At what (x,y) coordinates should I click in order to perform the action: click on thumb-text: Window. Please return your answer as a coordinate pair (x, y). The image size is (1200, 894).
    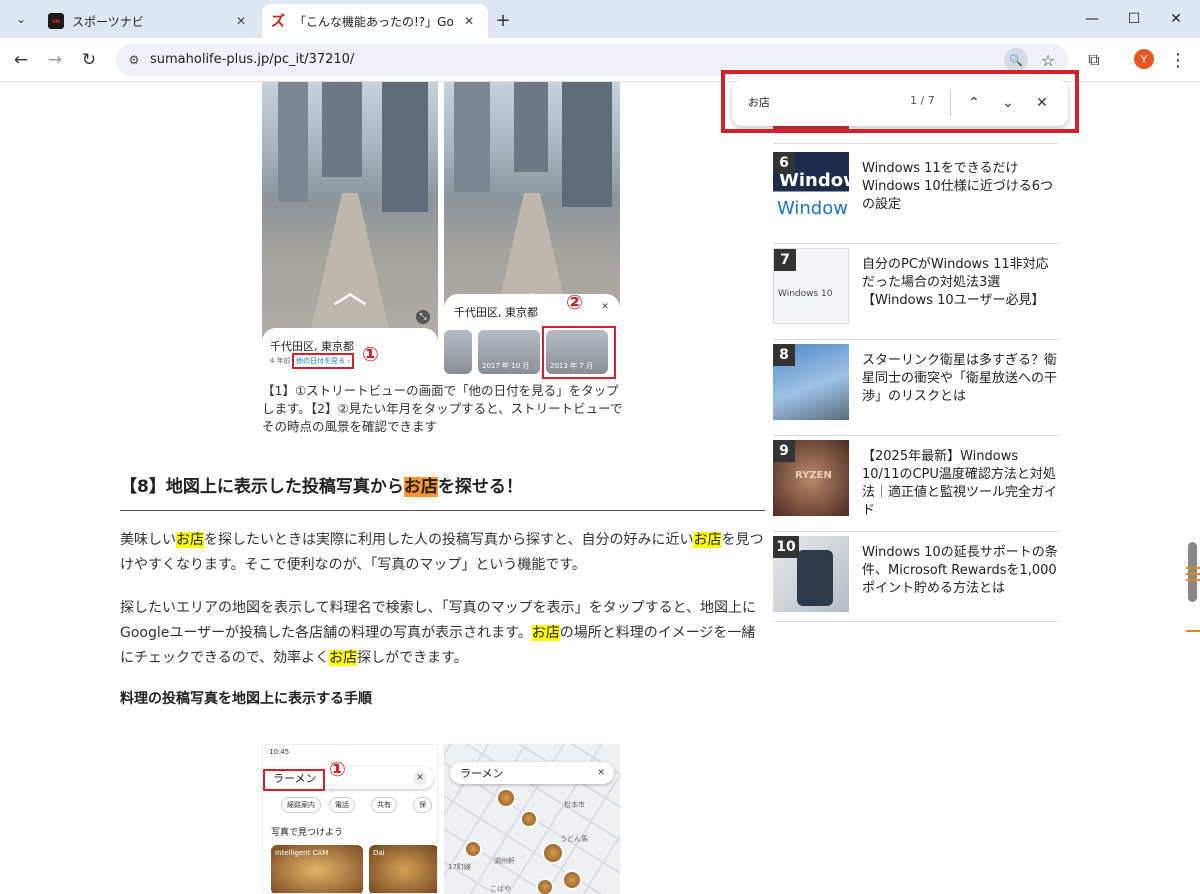
    Looking at the image, I should click on (812, 208).